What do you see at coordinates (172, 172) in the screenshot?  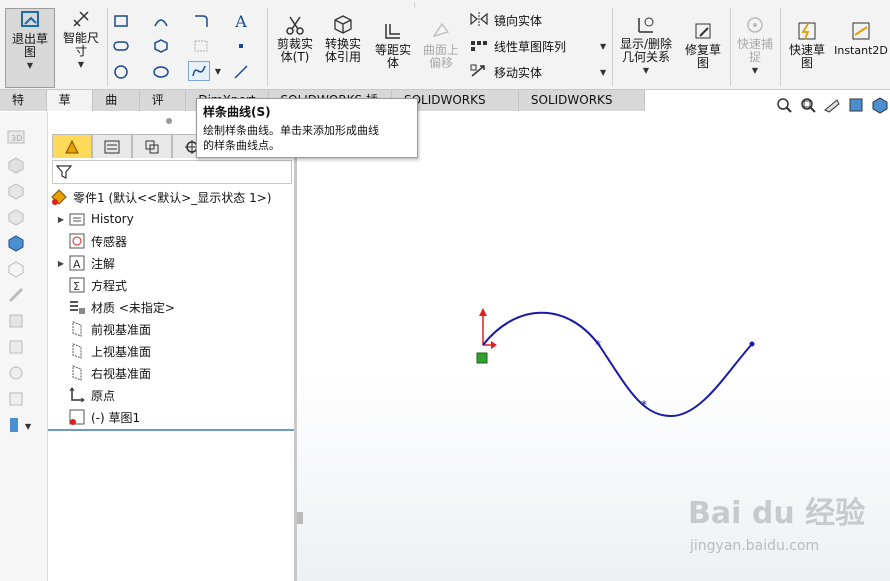 I see `filter-bar` at bounding box center [172, 172].